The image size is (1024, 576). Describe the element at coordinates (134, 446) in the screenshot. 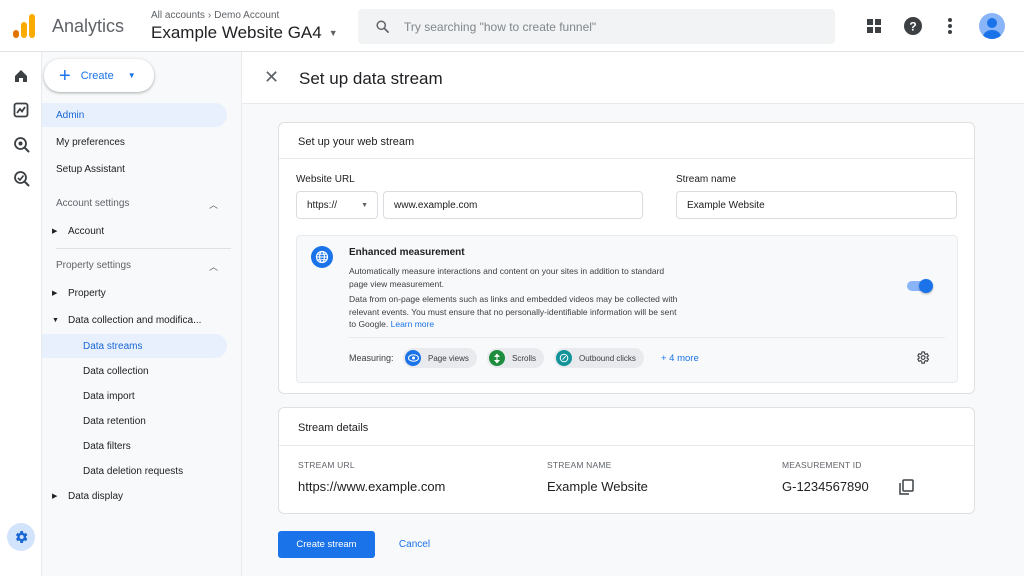

I see `nav-item-data-filters: Data filters` at that location.